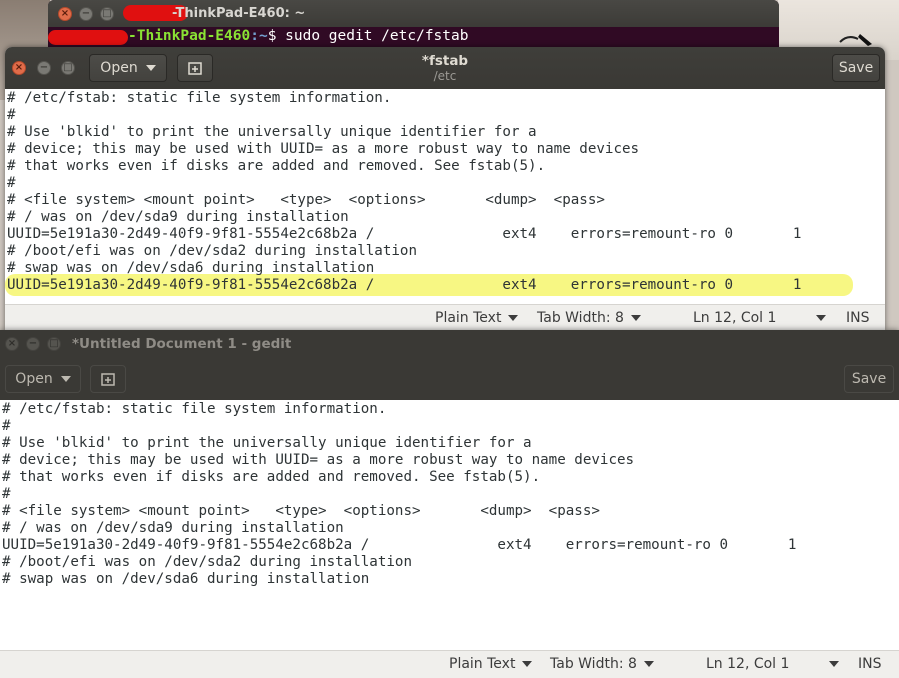 Image resolution: width=899 pixels, height=678 pixels. I want to click on untitled-maximize-button: □, so click(54, 344).